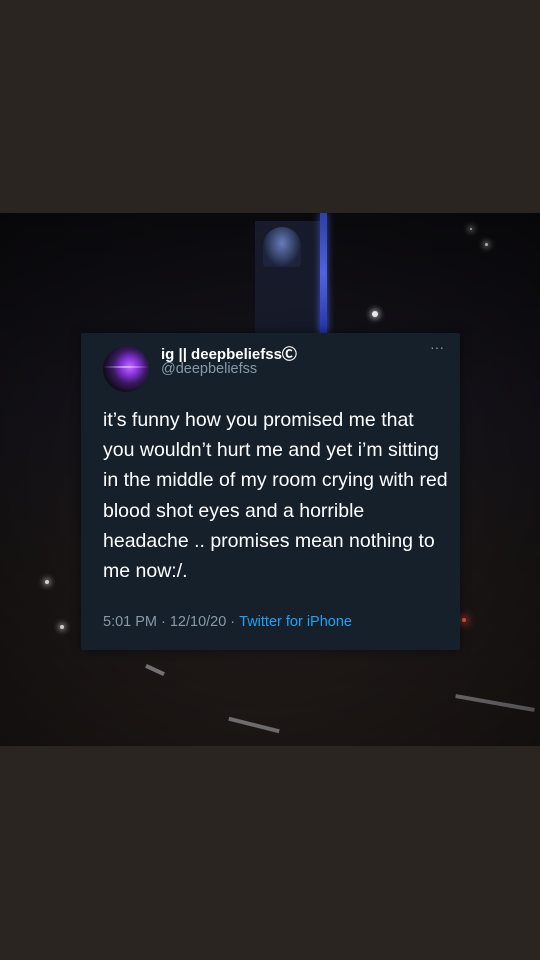 This screenshot has width=540, height=960. Describe the element at coordinates (130, 622) in the screenshot. I see `tweet-time: 5:01 PM` at that location.